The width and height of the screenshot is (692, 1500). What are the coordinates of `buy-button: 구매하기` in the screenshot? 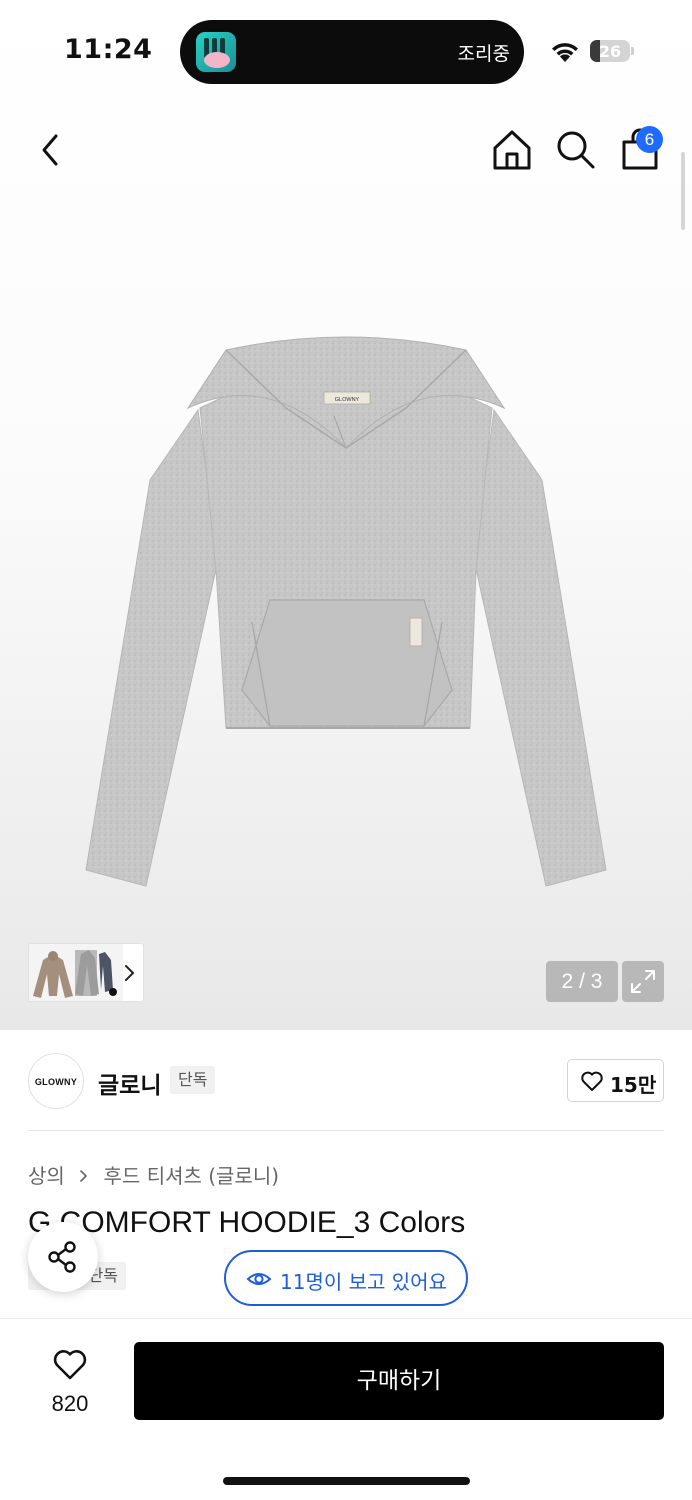 It's located at (399, 1381).